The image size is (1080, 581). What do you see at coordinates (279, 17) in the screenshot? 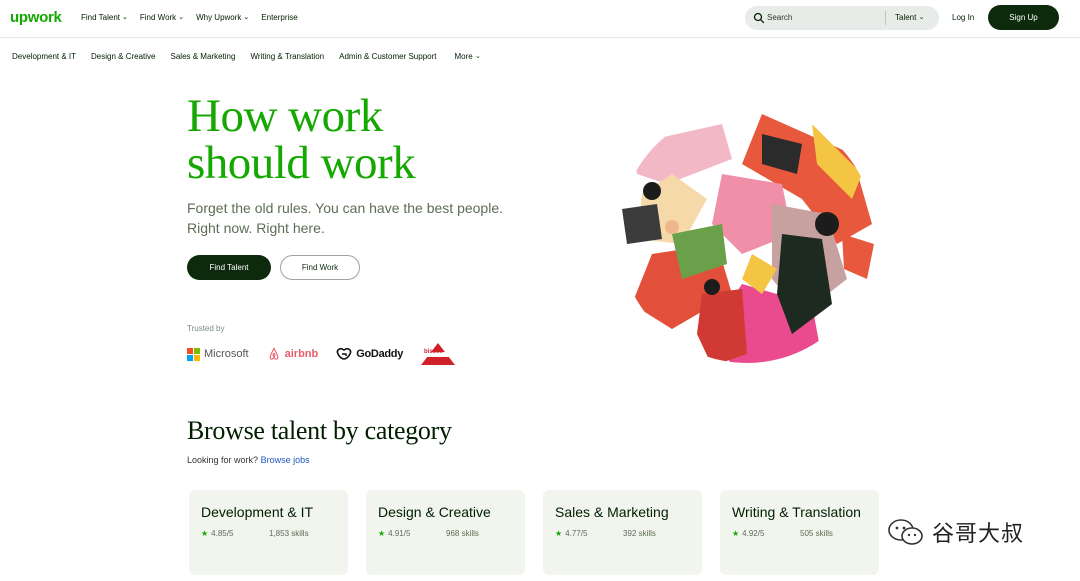
I see `nav-enterprise: Enterprise` at bounding box center [279, 17].